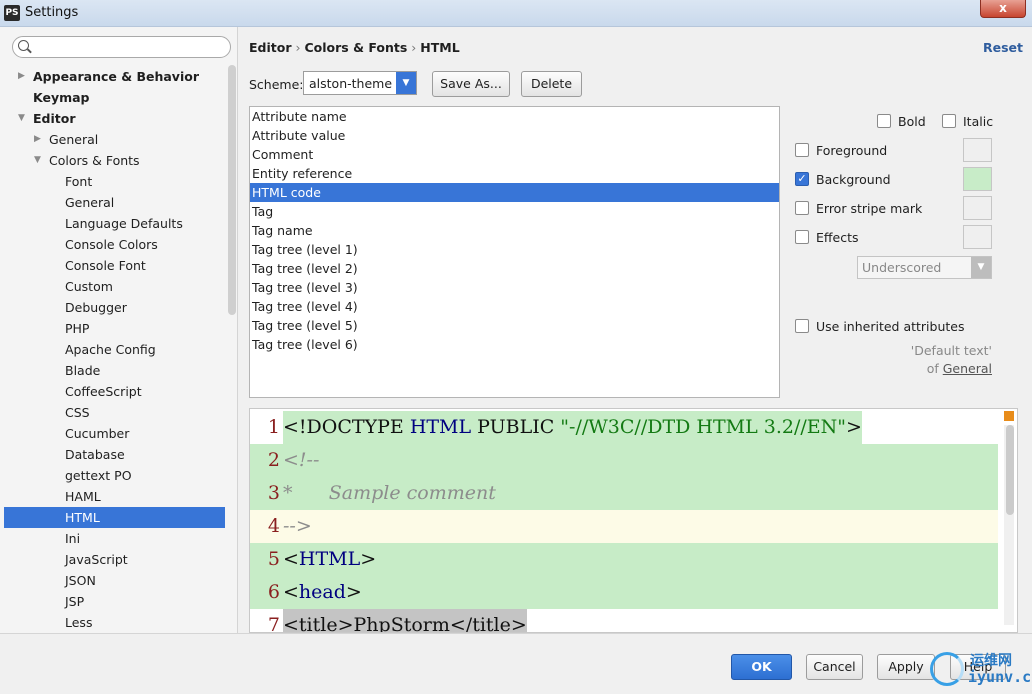 This screenshot has width=1032, height=694. Describe the element at coordinates (114, 496) in the screenshot. I see `sidebar-item: HAML` at that location.